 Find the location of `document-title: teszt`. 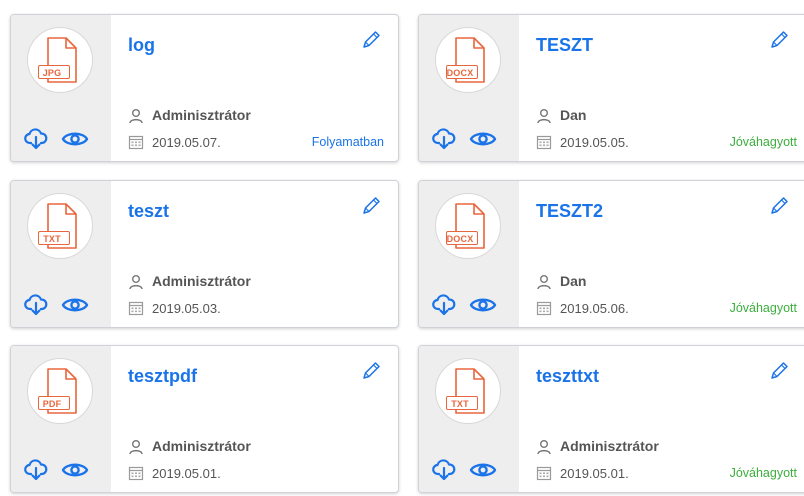

document-title: teszt is located at coordinates (148, 211).